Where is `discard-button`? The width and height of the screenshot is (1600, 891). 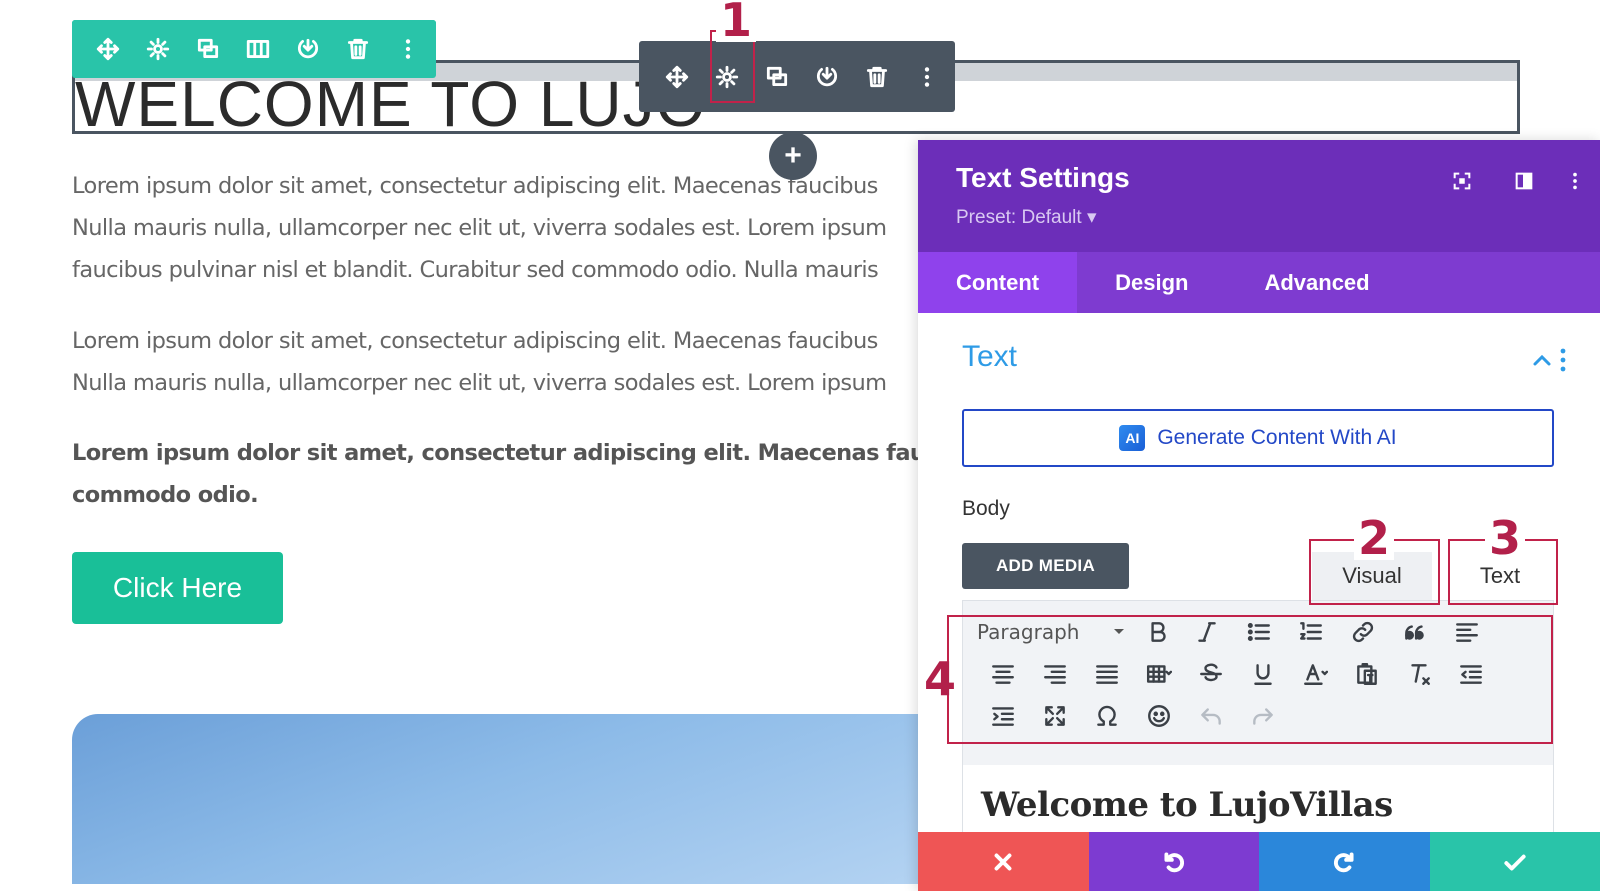
discard-button is located at coordinates (1003, 861).